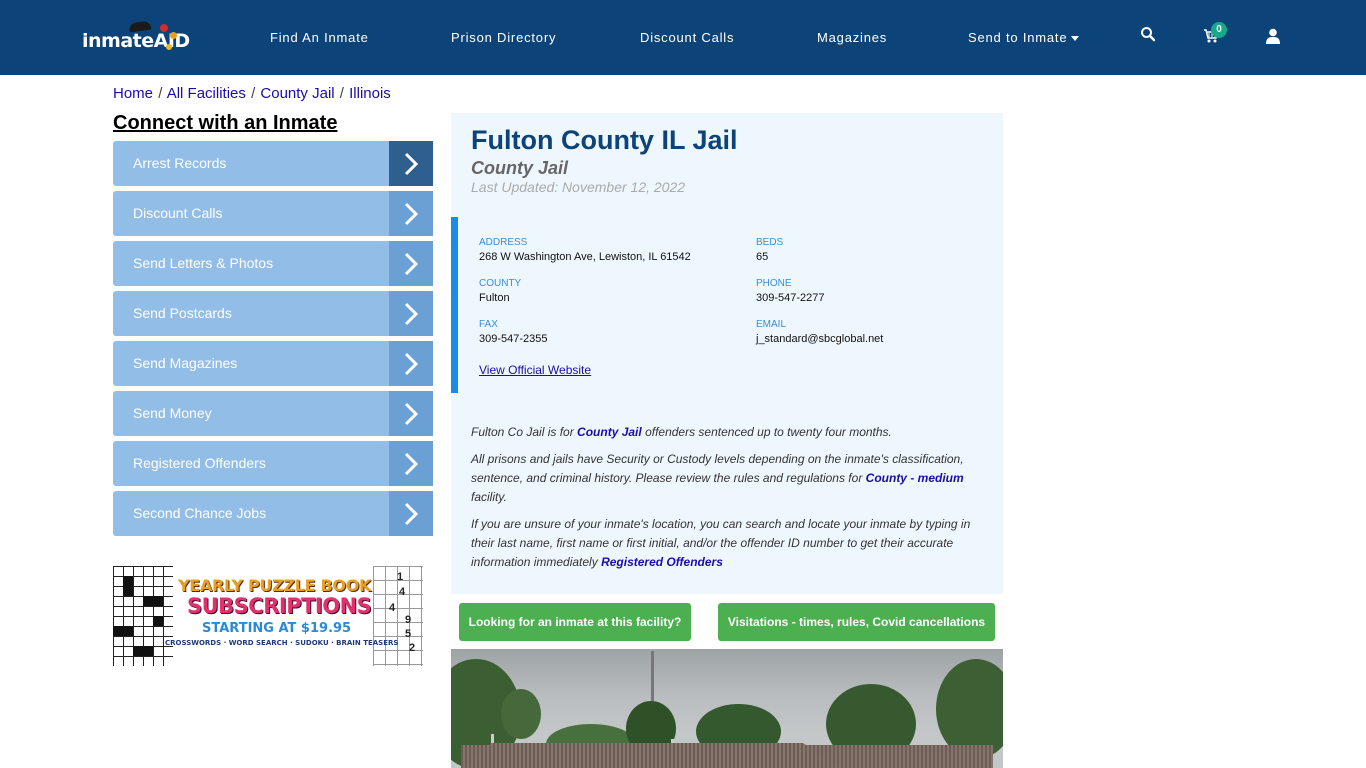  I want to click on looking-for-inmate-button: Looking for an inmate at this facility?, so click(575, 622).